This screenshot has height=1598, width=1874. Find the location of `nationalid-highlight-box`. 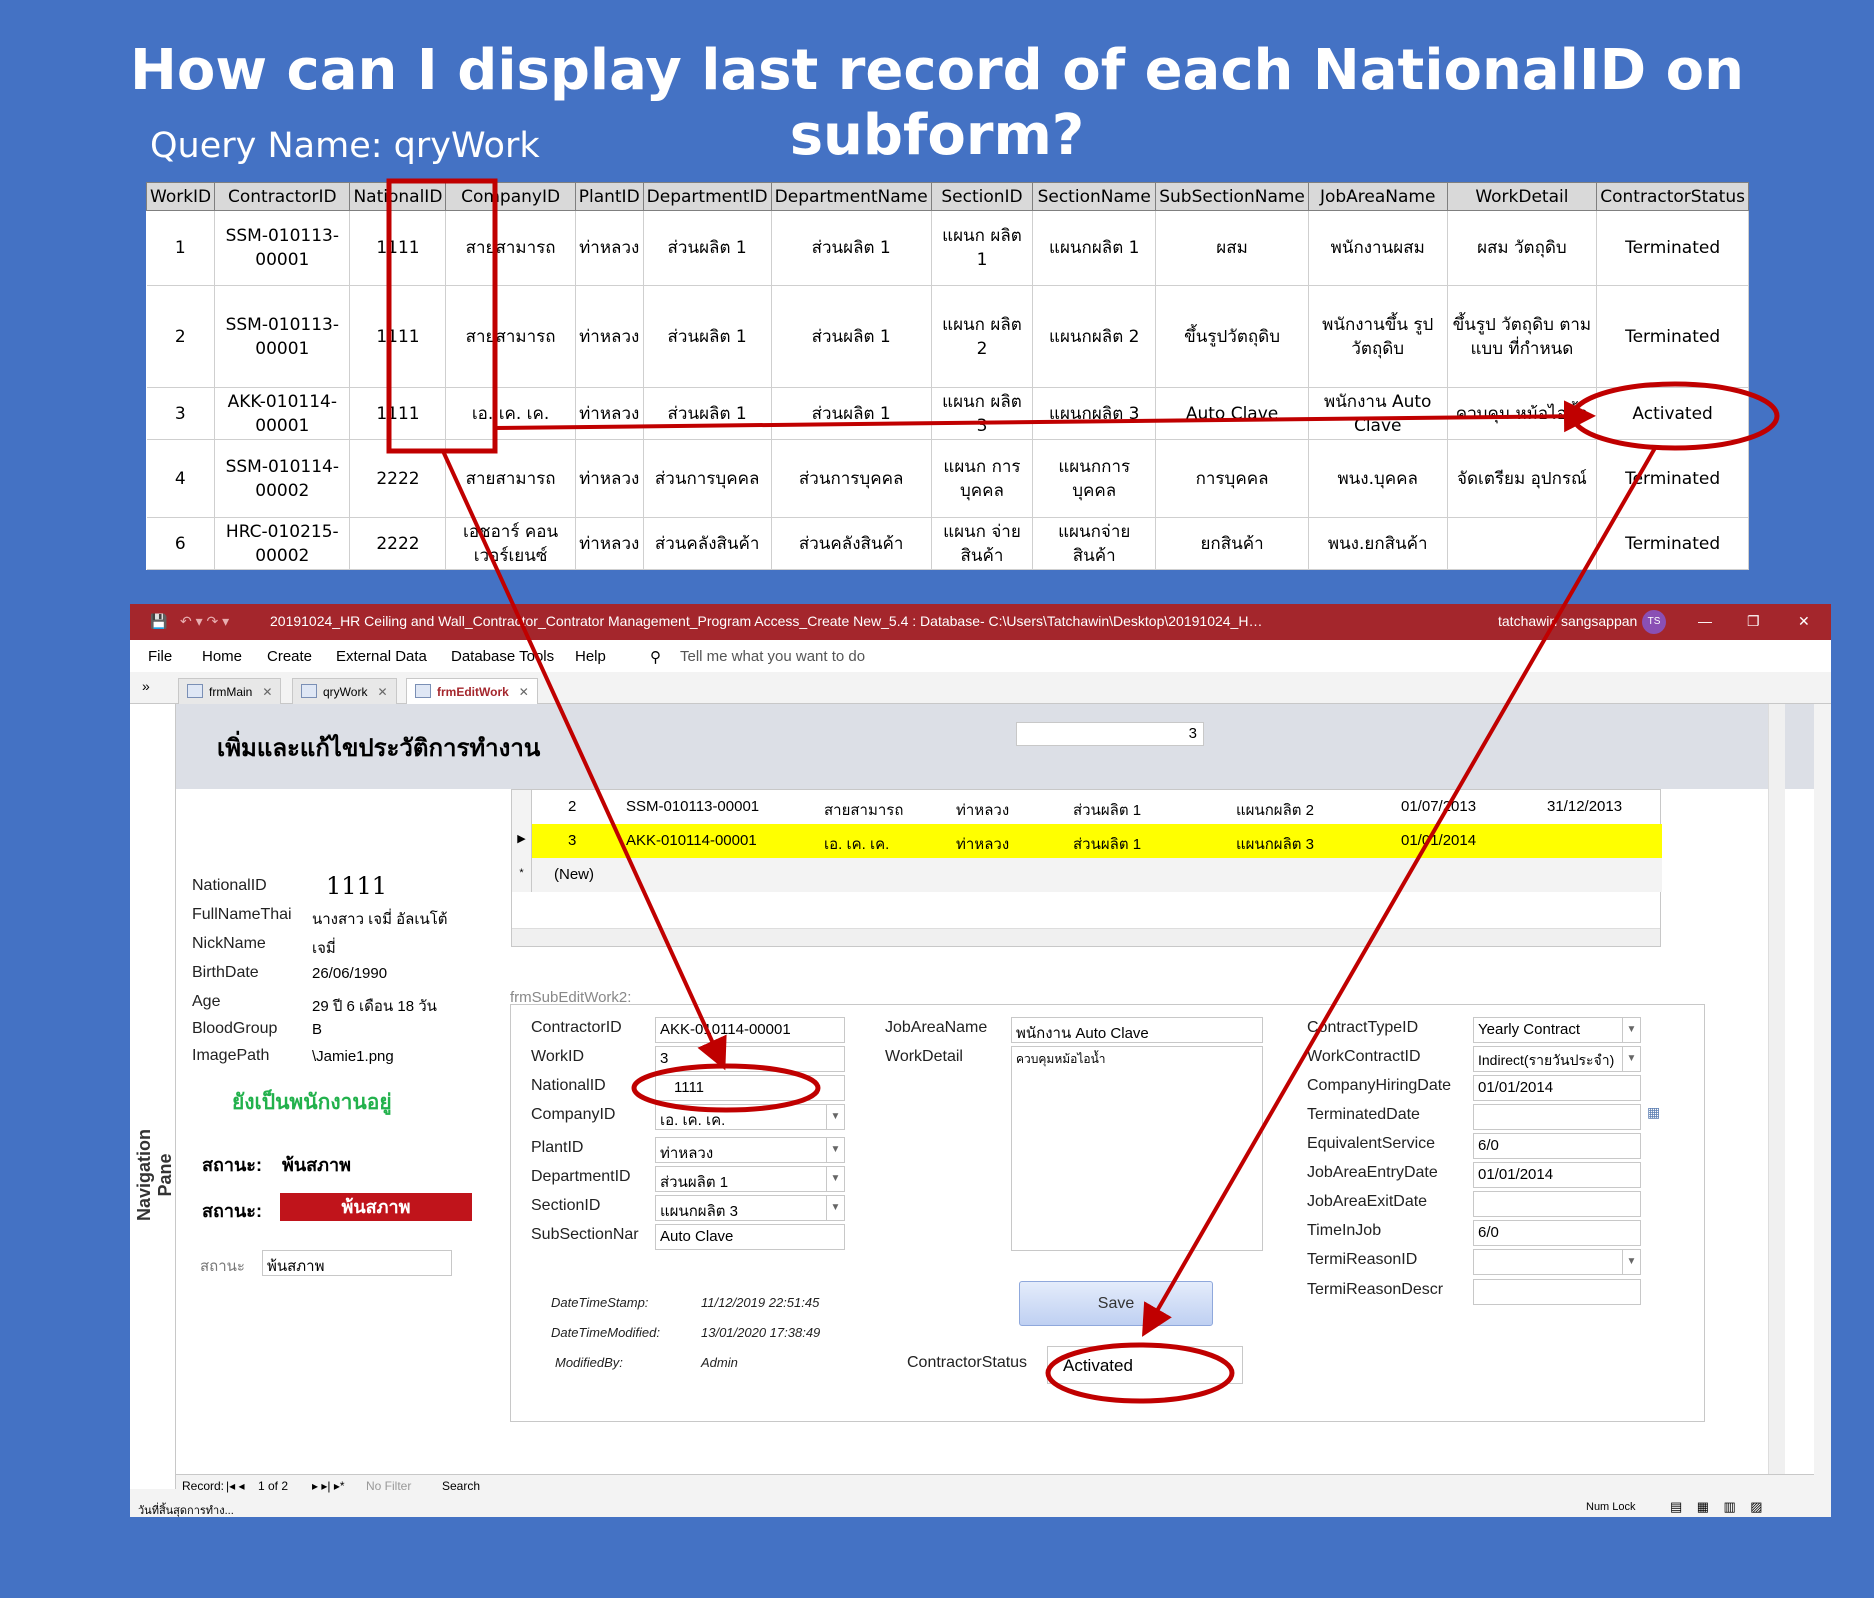

nationalid-highlight-box is located at coordinates (442, 316).